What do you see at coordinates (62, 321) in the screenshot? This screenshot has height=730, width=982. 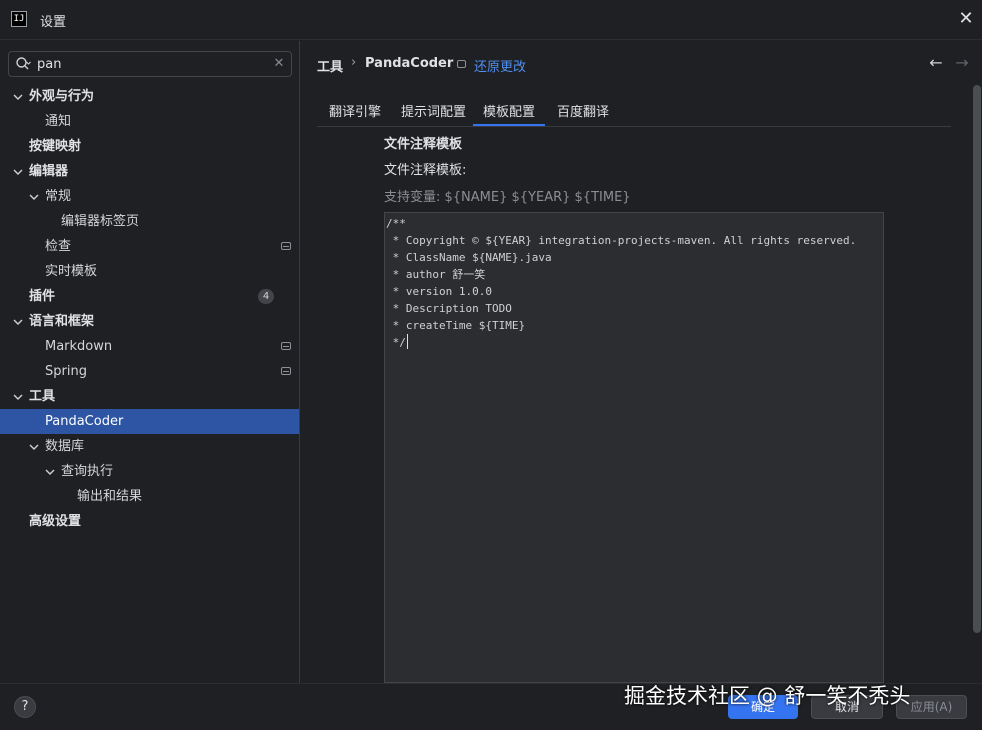 I see `tree-item-label: 语言和框架` at bounding box center [62, 321].